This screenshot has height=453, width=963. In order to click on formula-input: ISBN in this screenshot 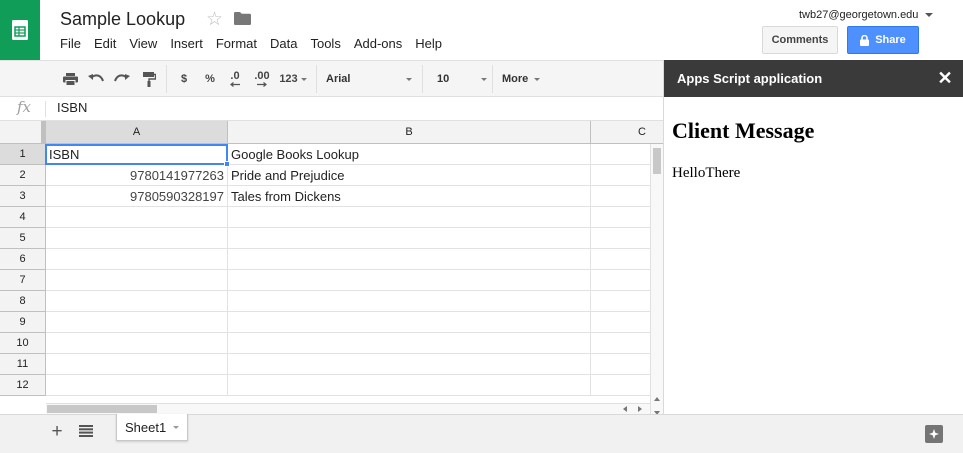, I will do `click(72, 107)`.